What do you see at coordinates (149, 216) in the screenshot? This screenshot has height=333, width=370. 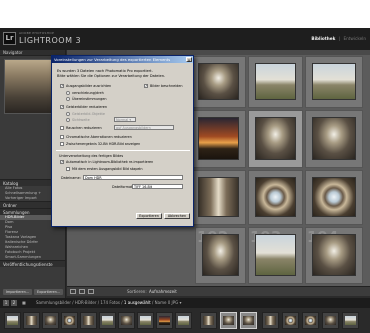 I see `export-ok-button: Exportieren` at bounding box center [149, 216].